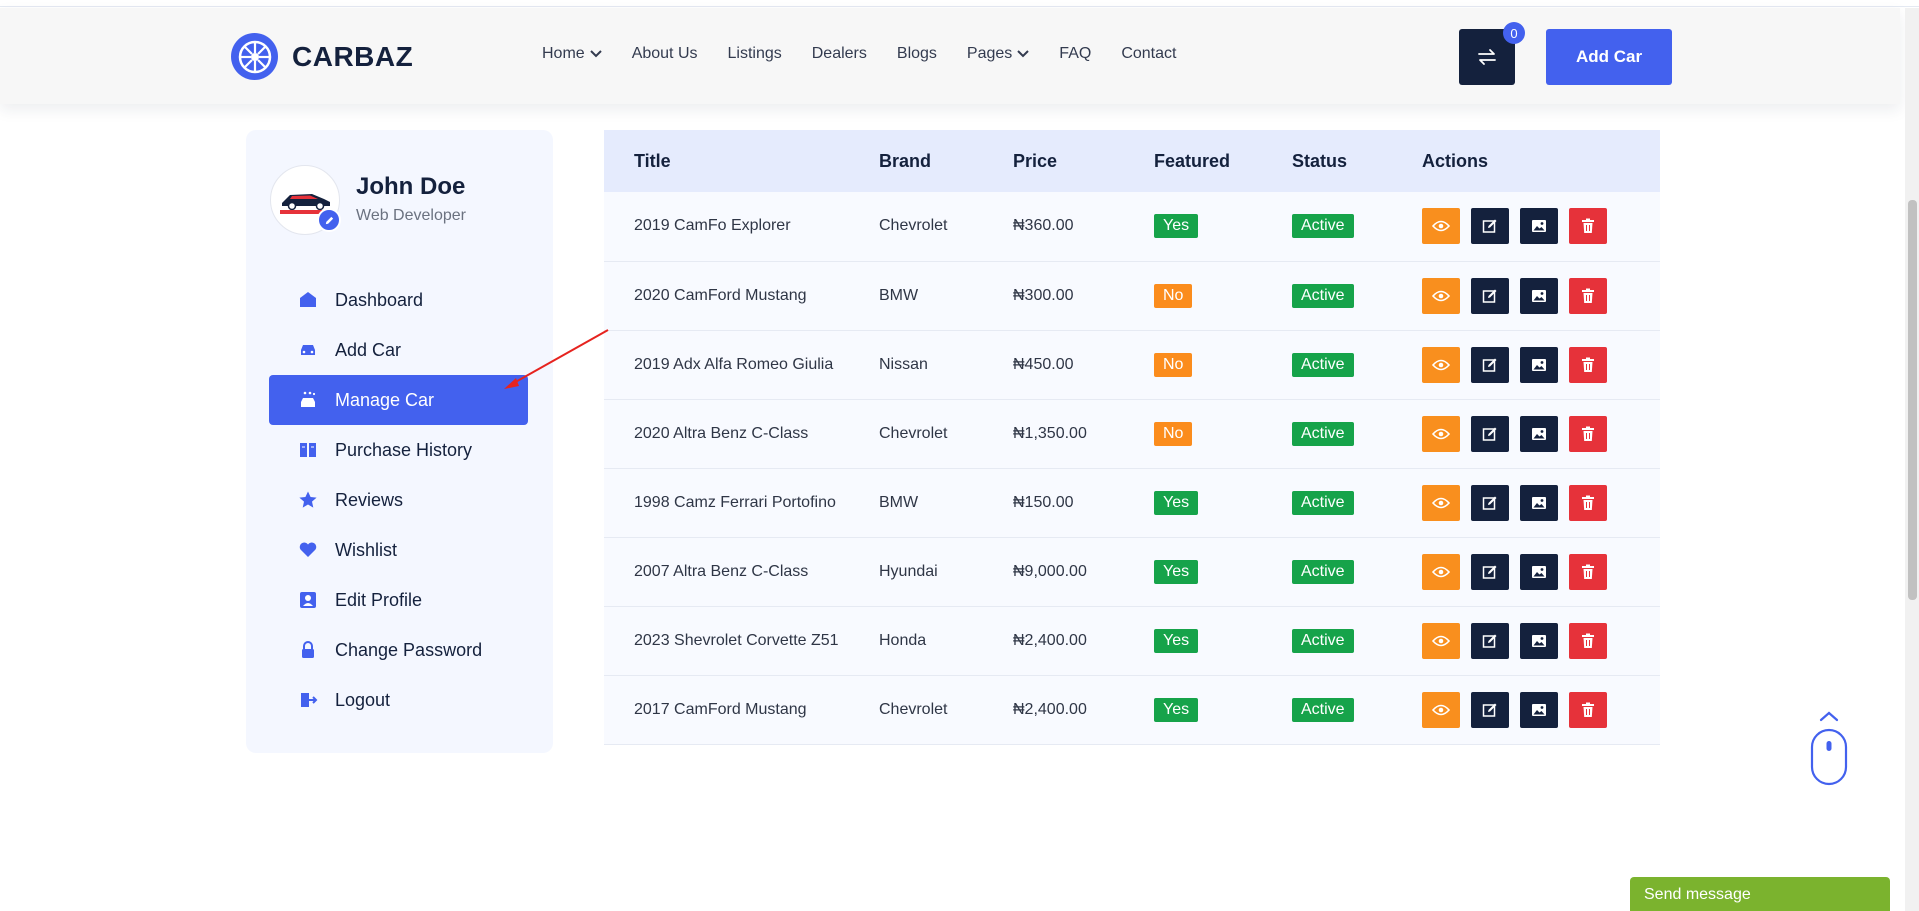 The height and width of the screenshot is (911, 1919). I want to click on car-icon, so click(308, 350).